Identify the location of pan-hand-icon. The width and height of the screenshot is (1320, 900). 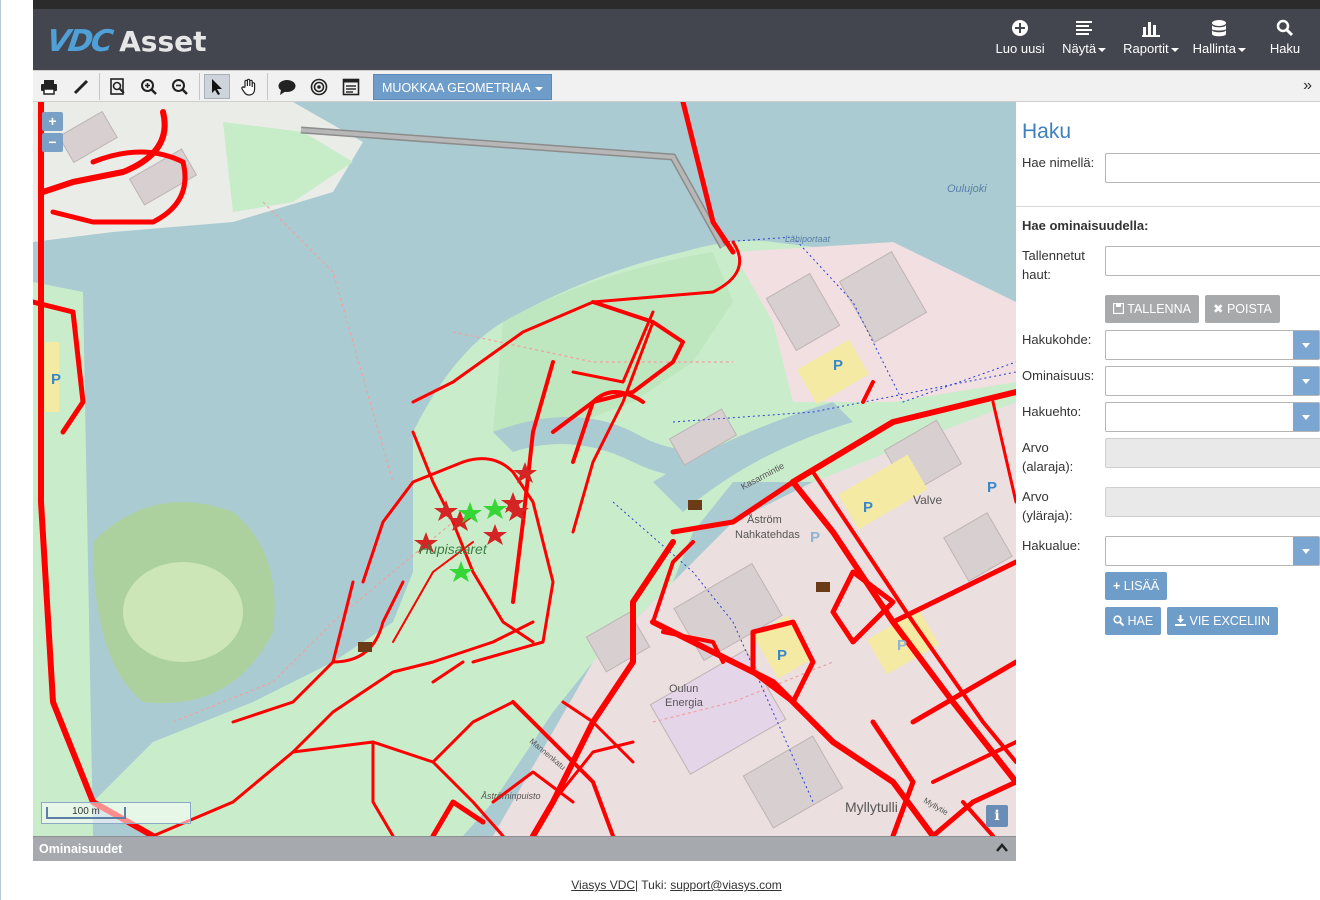
(249, 86).